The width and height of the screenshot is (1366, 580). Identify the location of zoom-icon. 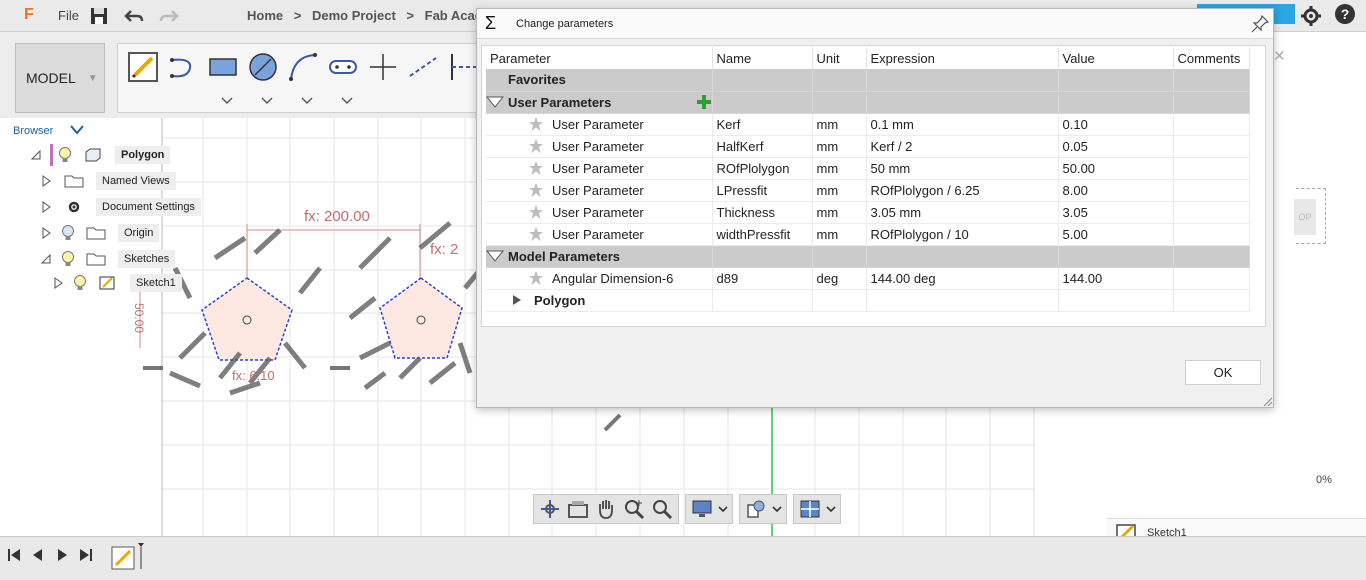
(634, 509).